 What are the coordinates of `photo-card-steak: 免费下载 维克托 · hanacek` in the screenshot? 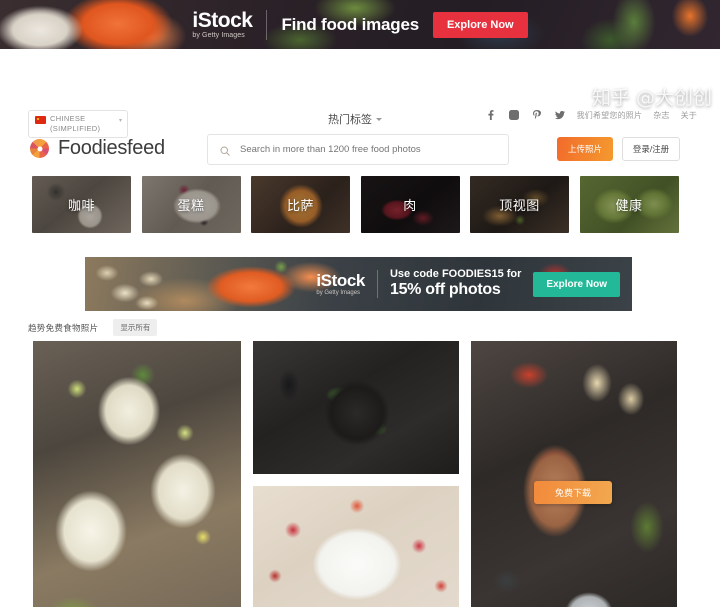 It's located at (574, 474).